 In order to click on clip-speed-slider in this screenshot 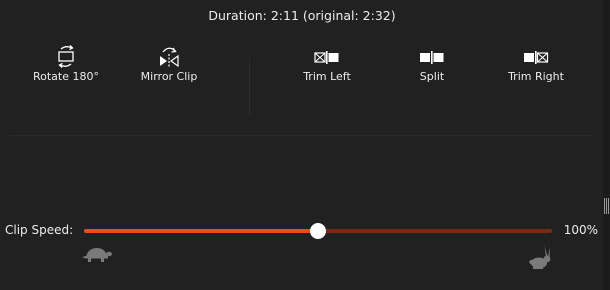, I will do `click(318, 231)`.